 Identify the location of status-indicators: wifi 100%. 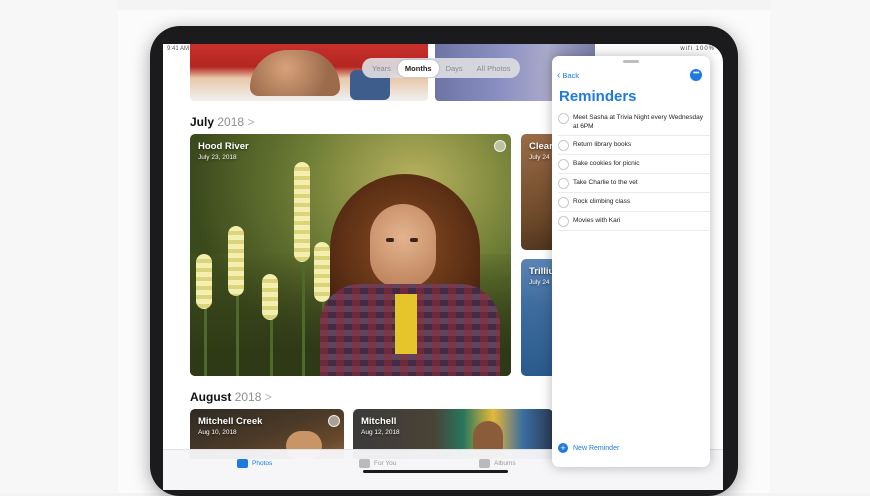
(697, 49).